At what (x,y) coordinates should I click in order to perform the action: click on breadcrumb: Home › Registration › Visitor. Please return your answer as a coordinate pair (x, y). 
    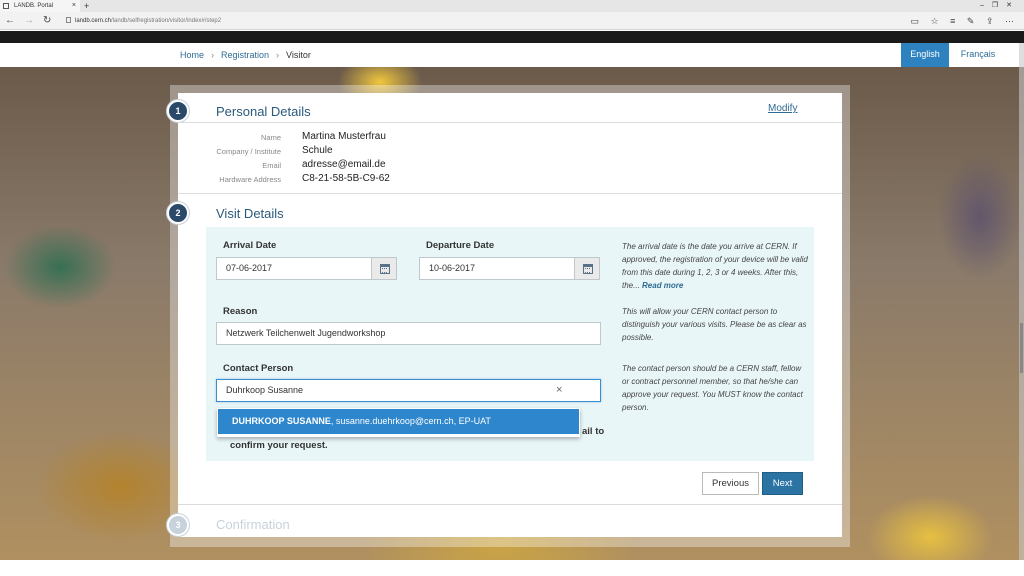
    Looking at the image, I should click on (245, 55).